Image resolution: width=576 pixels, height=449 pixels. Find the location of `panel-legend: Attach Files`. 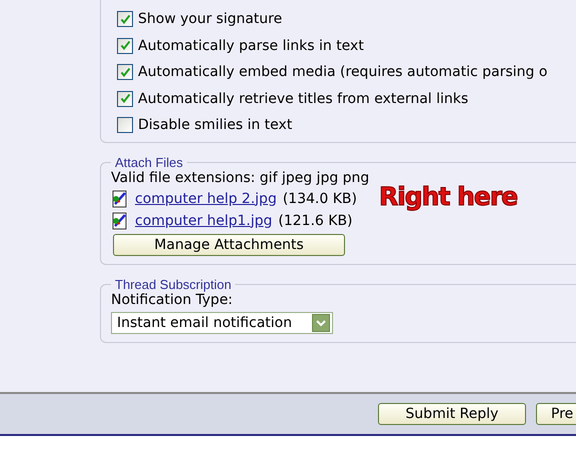

panel-legend: Attach Files is located at coordinates (149, 162).